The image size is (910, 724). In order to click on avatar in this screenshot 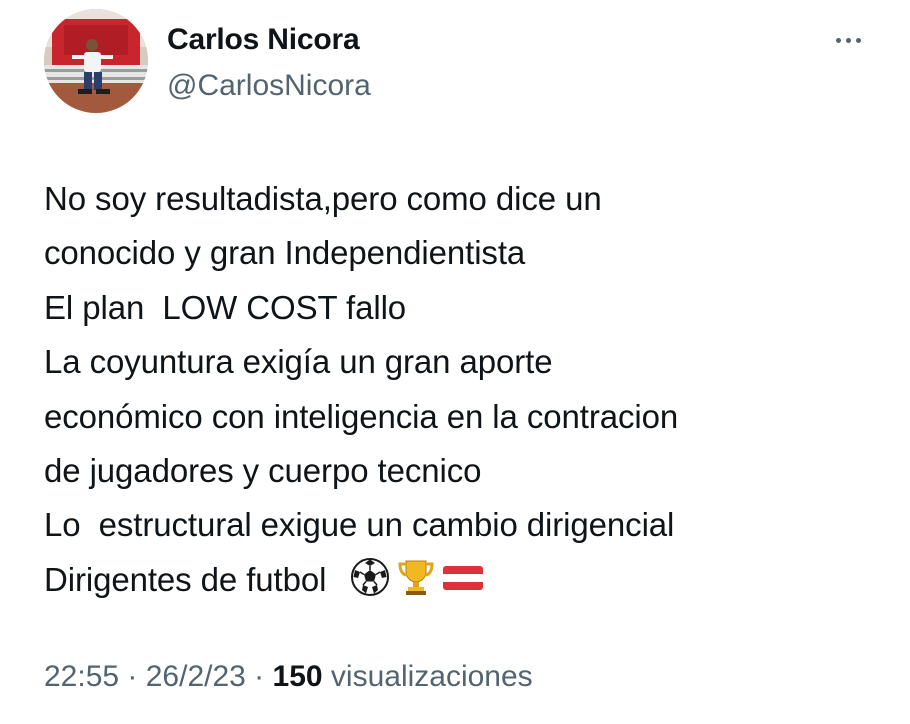, I will do `click(96, 61)`.